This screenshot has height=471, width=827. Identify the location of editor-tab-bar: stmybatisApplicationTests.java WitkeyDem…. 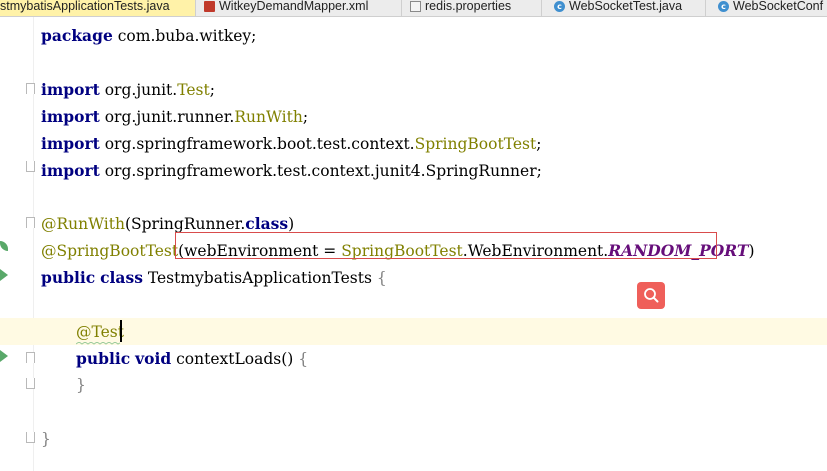
(413, 8).